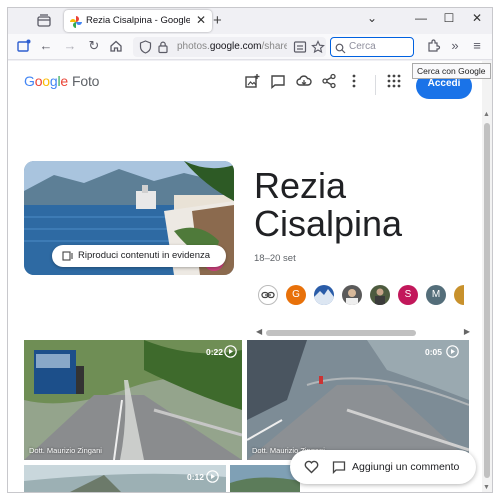 The height and width of the screenshot is (500, 500). I want to click on scroll-left-icon: ◀, so click(259, 331).